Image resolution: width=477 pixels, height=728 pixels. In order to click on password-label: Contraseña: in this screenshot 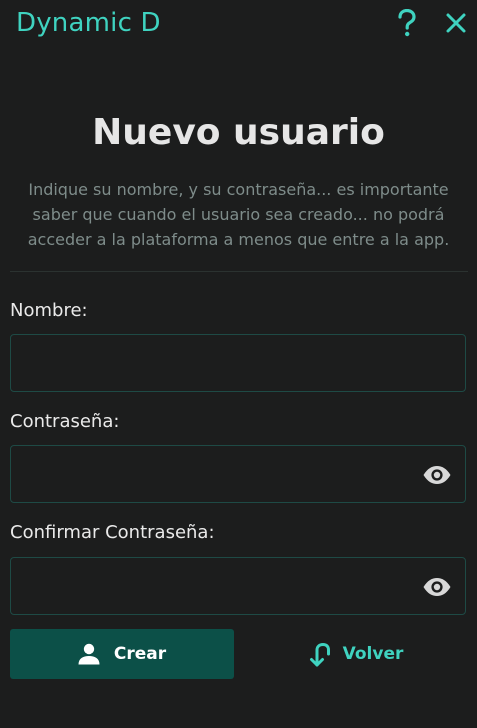, I will do `click(65, 421)`.